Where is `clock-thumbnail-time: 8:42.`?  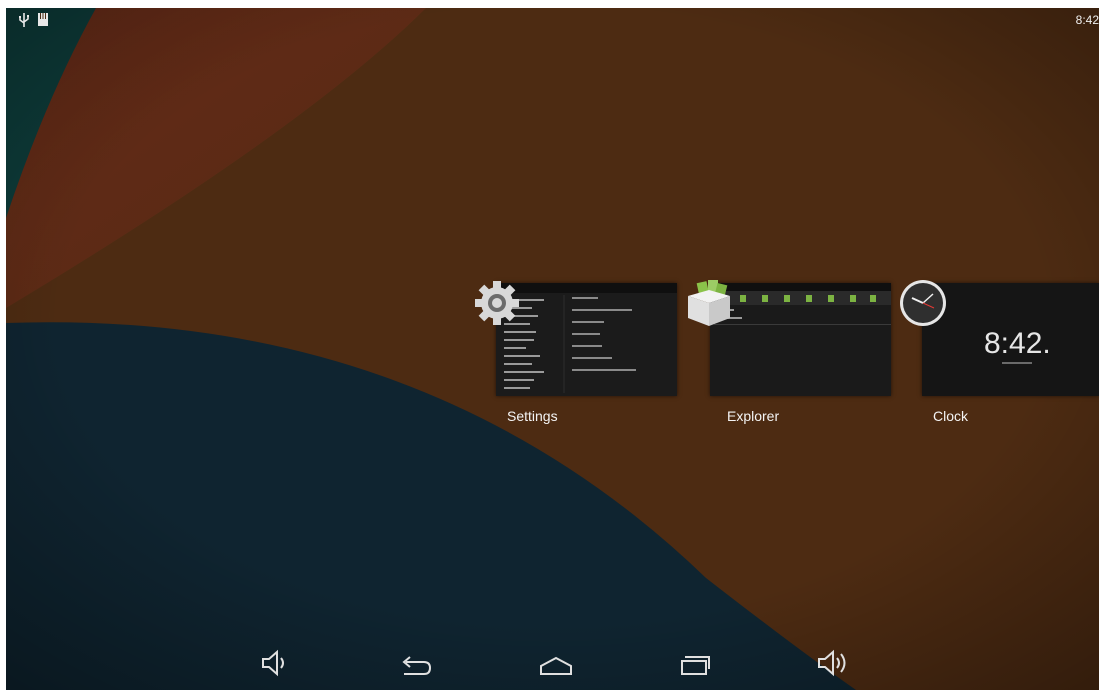 clock-thumbnail-time: 8:42. is located at coordinates (1017, 343).